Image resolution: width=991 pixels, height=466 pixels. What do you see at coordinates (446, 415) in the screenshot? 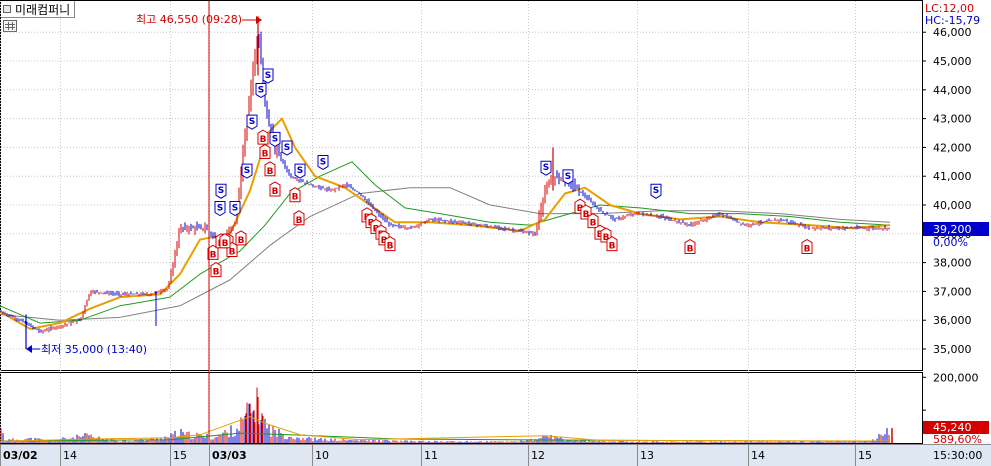
I see `volume-bars` at bounding box center [446, 415].